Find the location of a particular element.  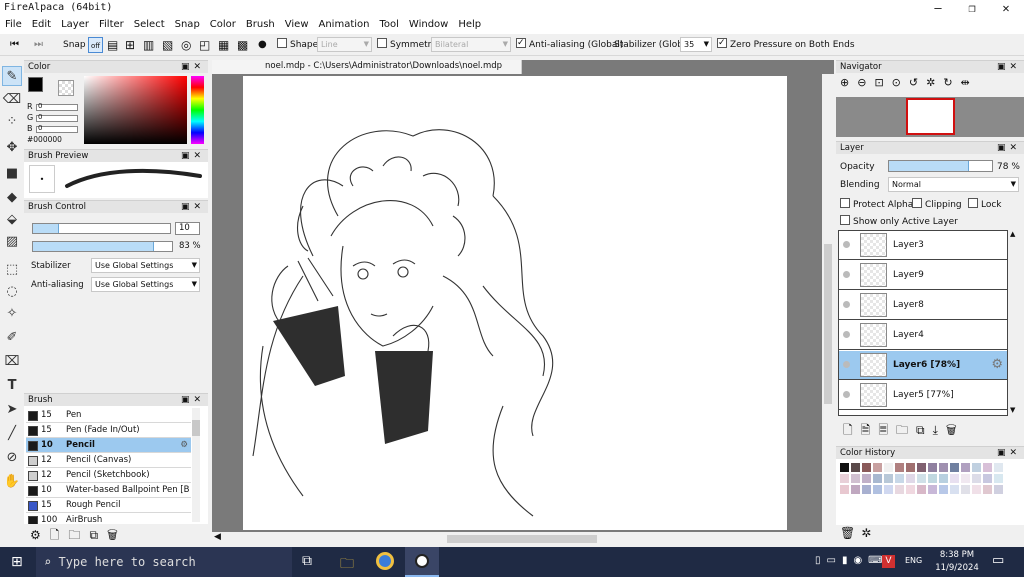

scroll-left-icon: ◀ is located at coordinates (217, 537).